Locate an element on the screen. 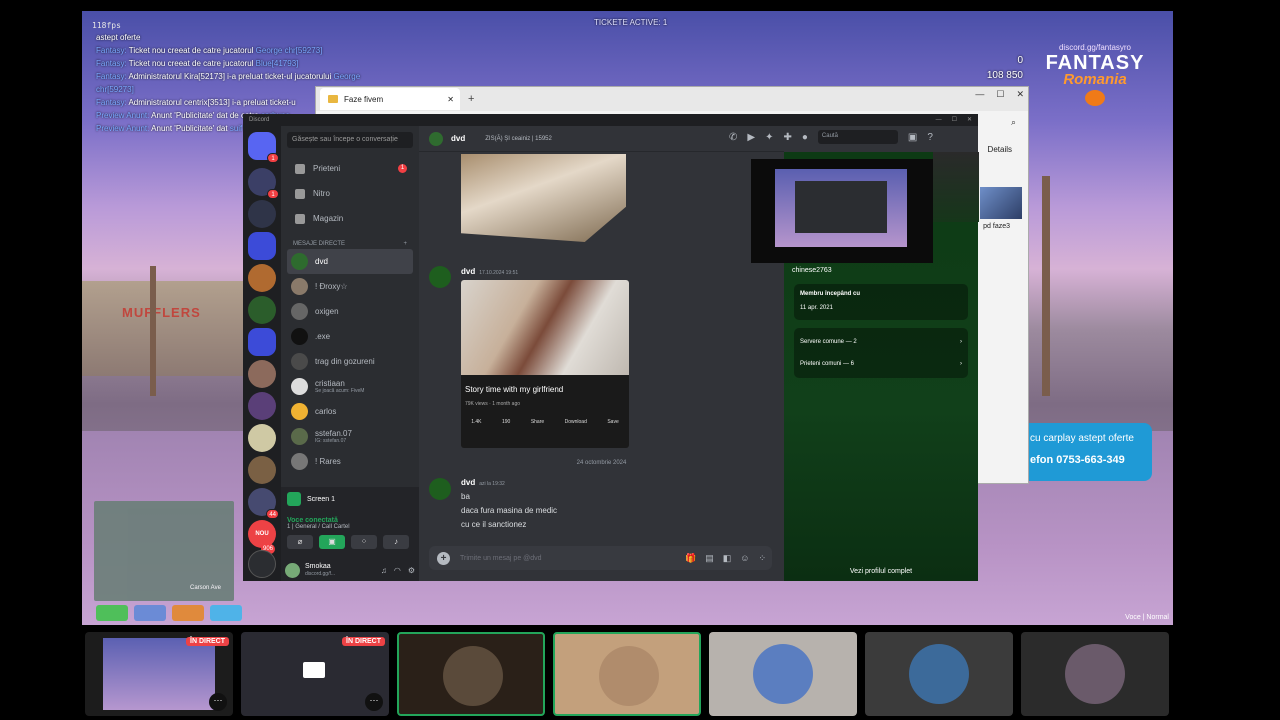 This screenshot has width=1280, height=720. screen-share-row: Screen 1 is located at coordinates (350, 499).